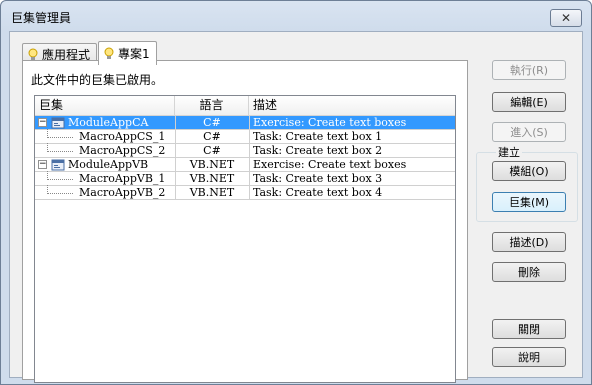 This screenshot has height=385, width=592. I want to click on column-header-description: 描述, so click(352, 106).